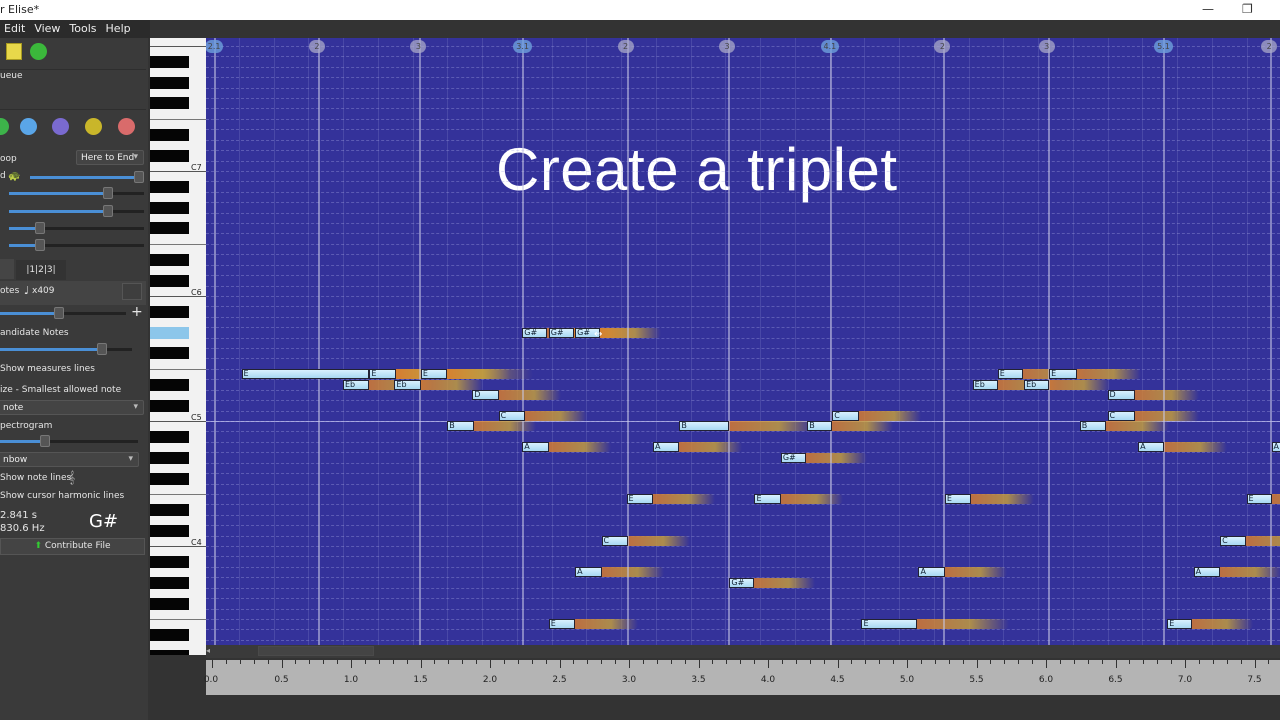 The width and height of the screenshot is (1280, 720). Describe the element at coordinates (316, 651) in the screenshot. I see `scrollbar-thumb` at that location.